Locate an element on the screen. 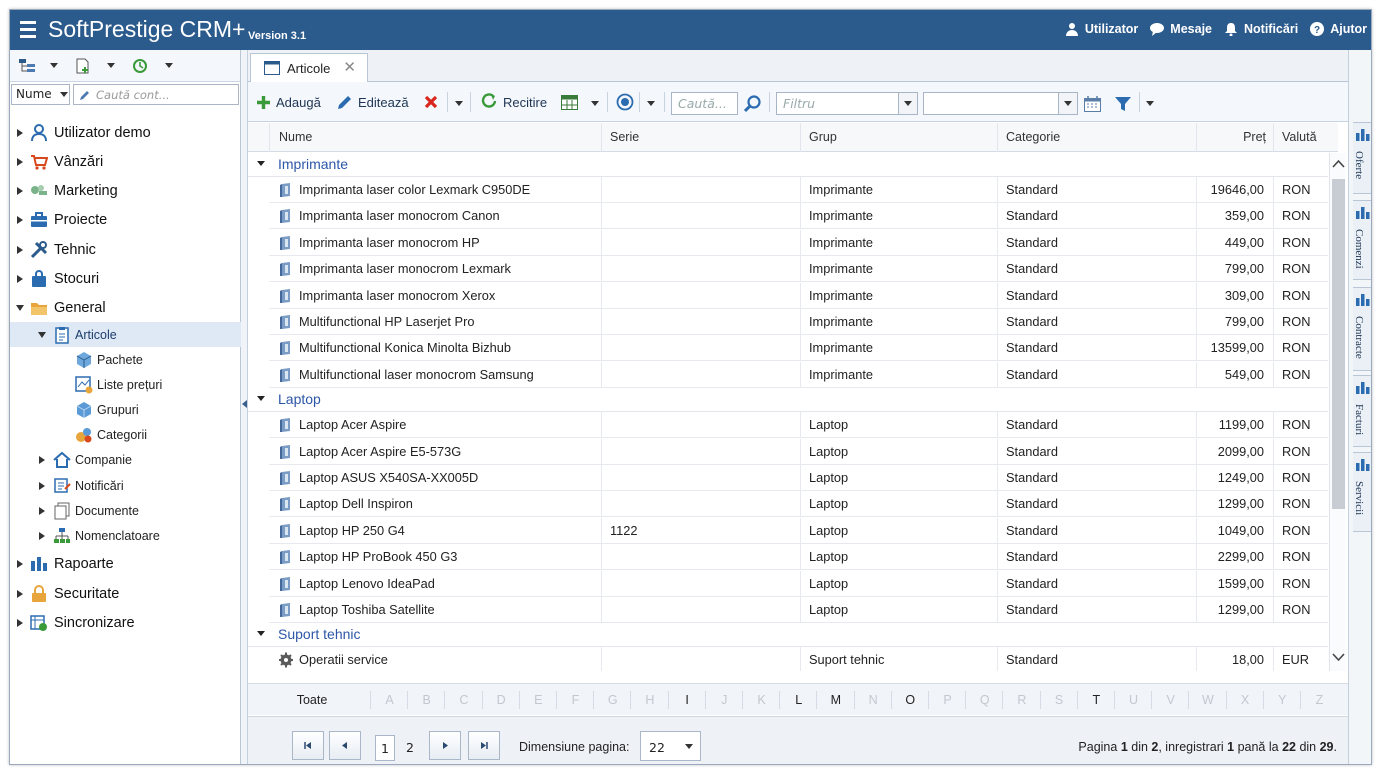 Image resolution: width=1381 pixels, height=774 pixels. alphabet-letter-k: K is located at coordinates (761, 700).